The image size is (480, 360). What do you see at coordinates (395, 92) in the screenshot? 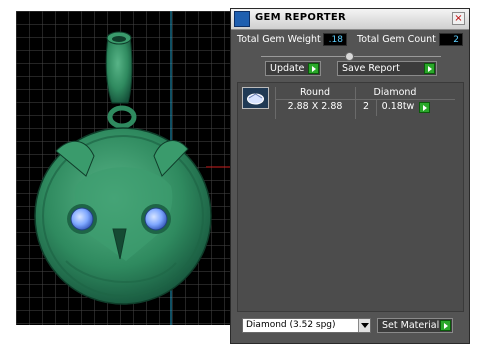
I see `material-header: Diamond` at bounding box center [395, 92].